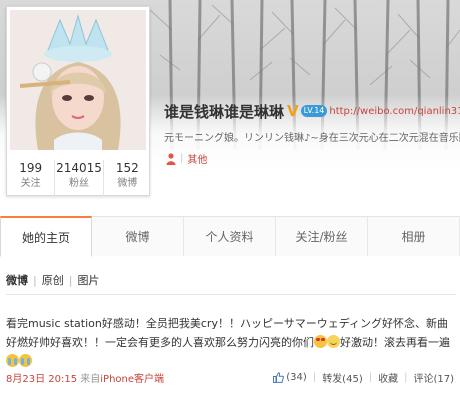 This screenshot has width=460, height=400. What do you see at coordinates (31, 168) in the screenshot?
I see `stat-following-value: 199` at bounding box center [31, 168].